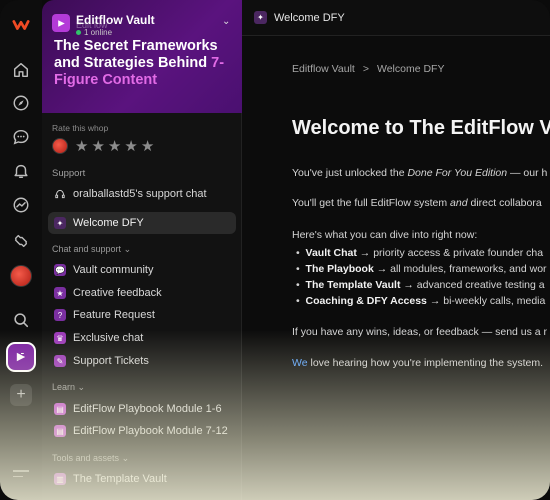 This screenshot has height=500, width=550. What do you see at coordinates (21, 320) in the screenshot?
I see `search-icon` at bounding box center [21, 320].